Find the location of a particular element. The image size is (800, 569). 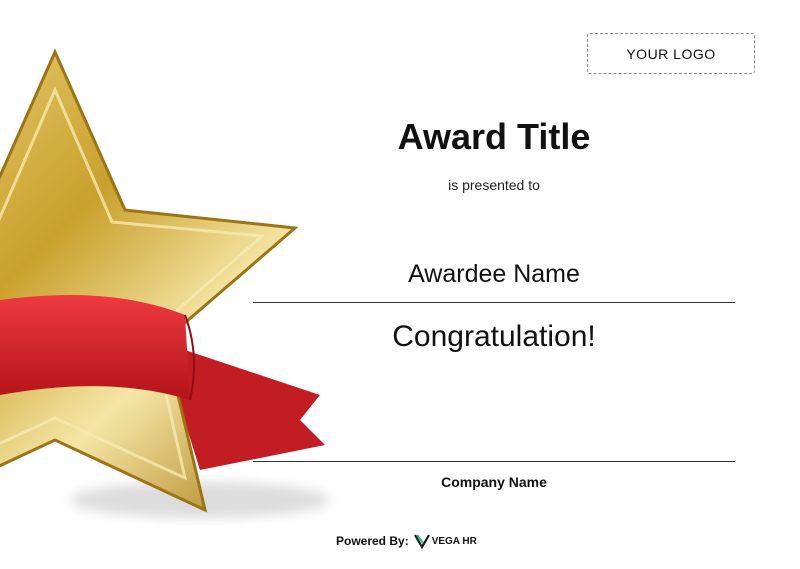

signature-line is located at coordinates (494, 461).